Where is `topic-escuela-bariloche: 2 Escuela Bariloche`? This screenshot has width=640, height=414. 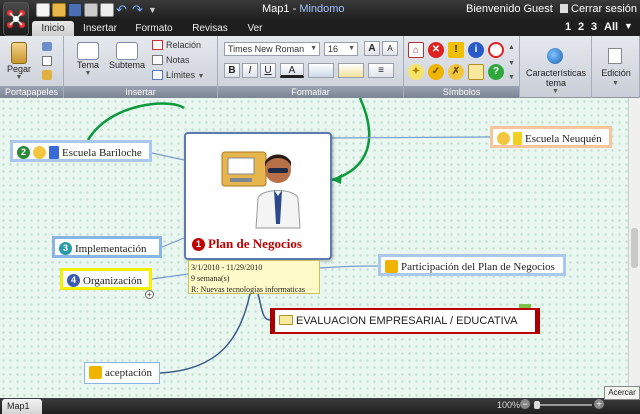
topic-escuela-bariloche: 2 Escuela Bariloche is located at coordinates (81, 151).